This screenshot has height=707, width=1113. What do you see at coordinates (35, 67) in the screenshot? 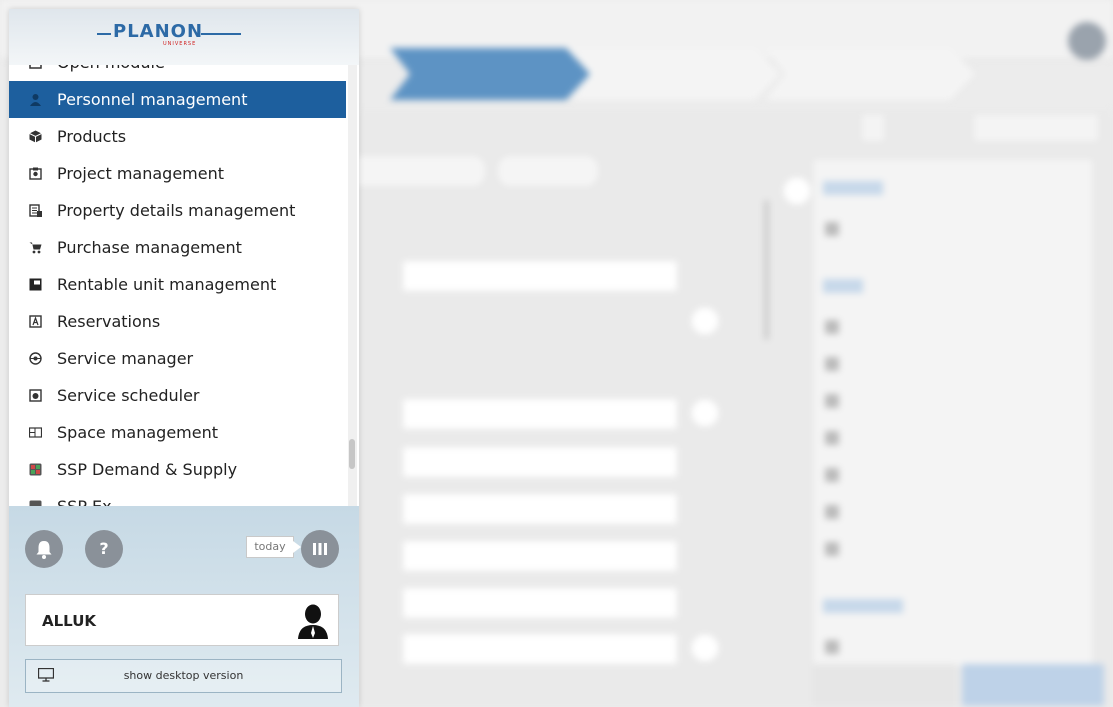
I see `window-icon` at bounding box center [35, 67].